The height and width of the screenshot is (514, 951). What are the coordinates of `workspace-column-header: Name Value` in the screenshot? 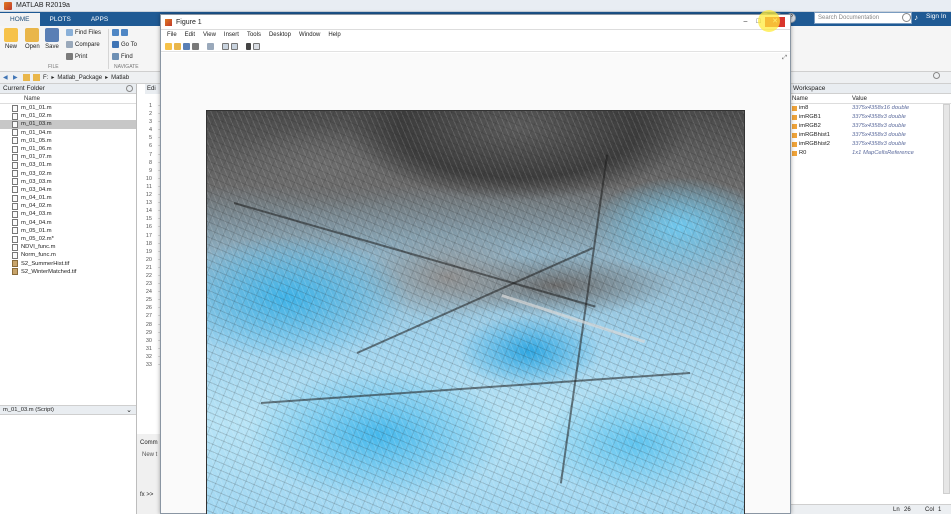 It's located at (870, 99).